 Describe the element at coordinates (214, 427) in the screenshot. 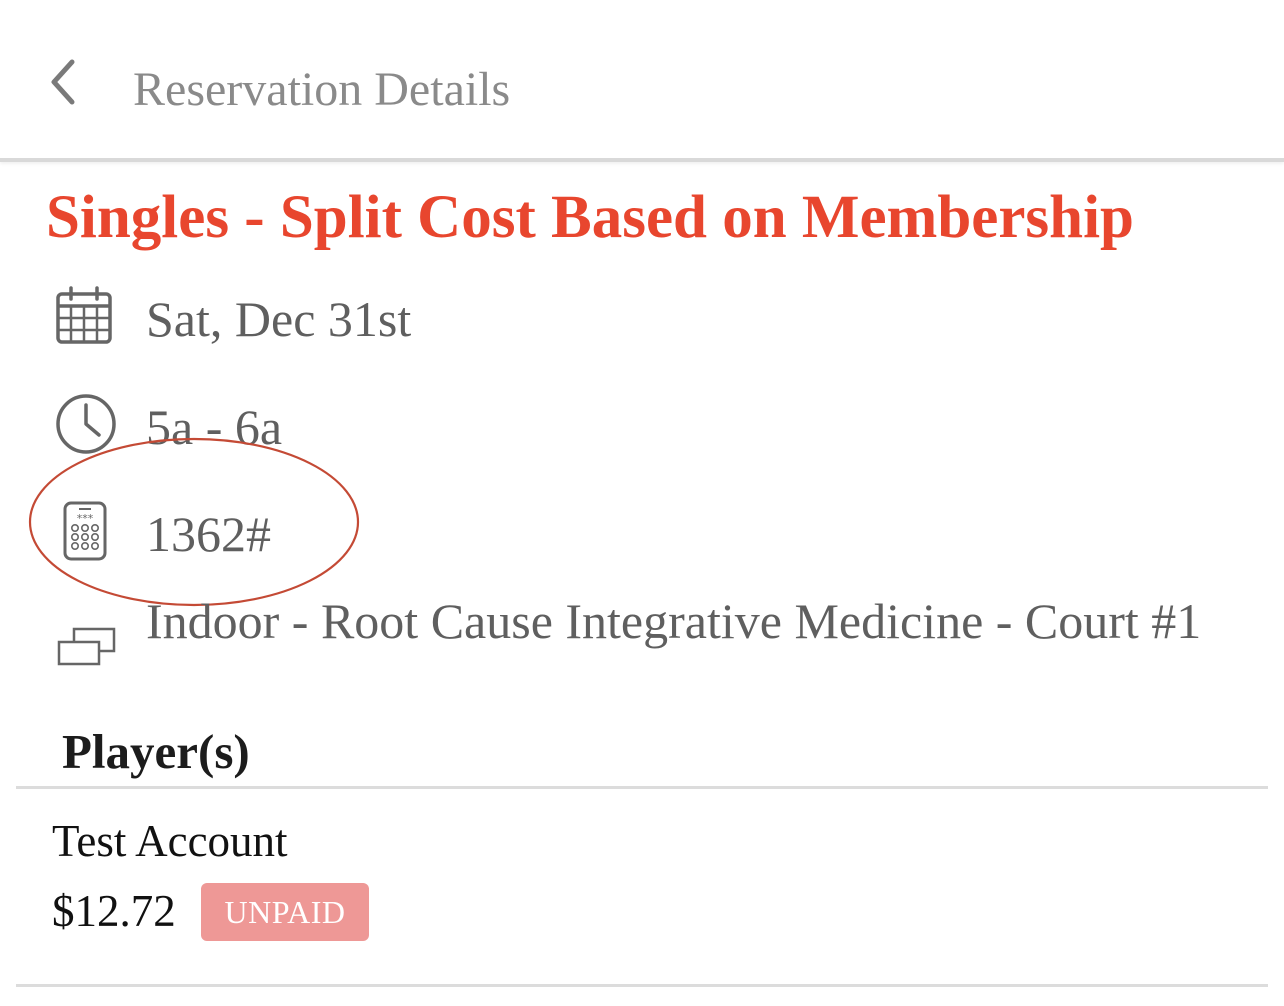

I see `reservation-time: 5a - 6a` at that location.